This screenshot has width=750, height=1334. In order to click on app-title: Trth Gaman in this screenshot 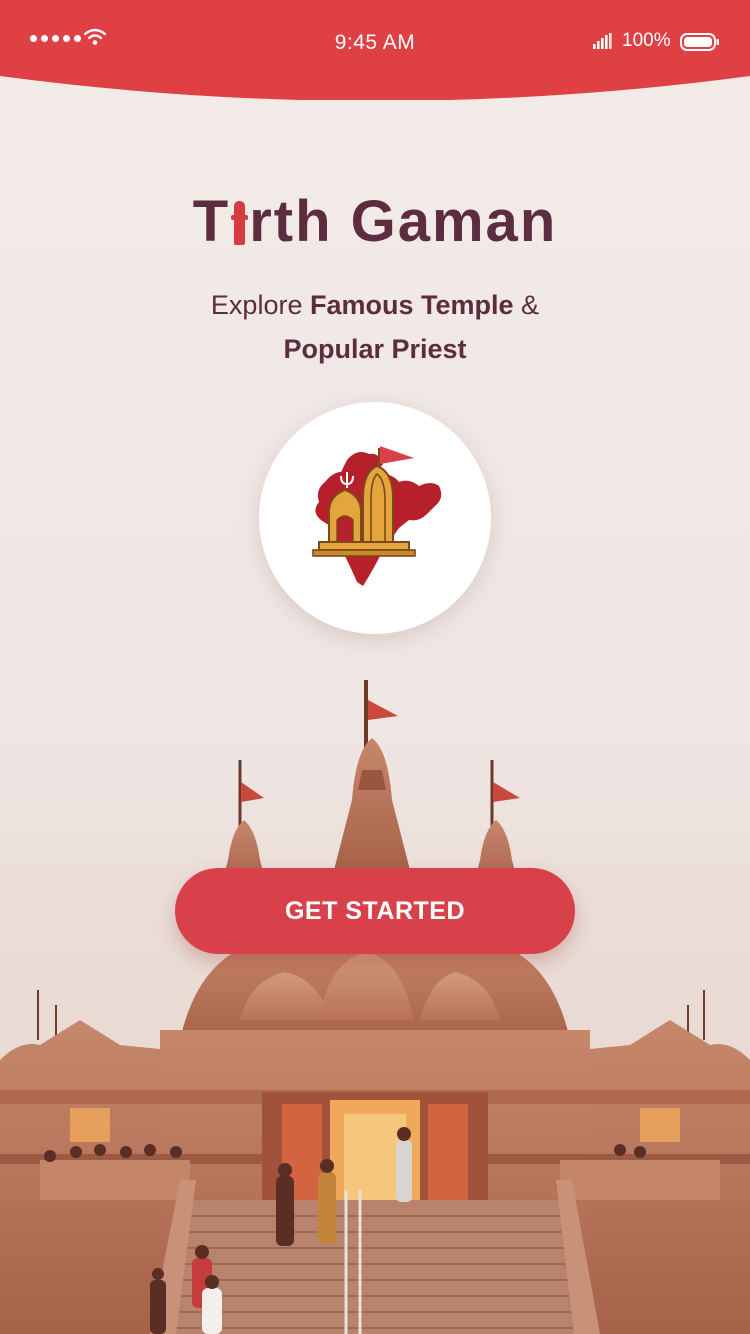, I will do `click(375, 222)`.